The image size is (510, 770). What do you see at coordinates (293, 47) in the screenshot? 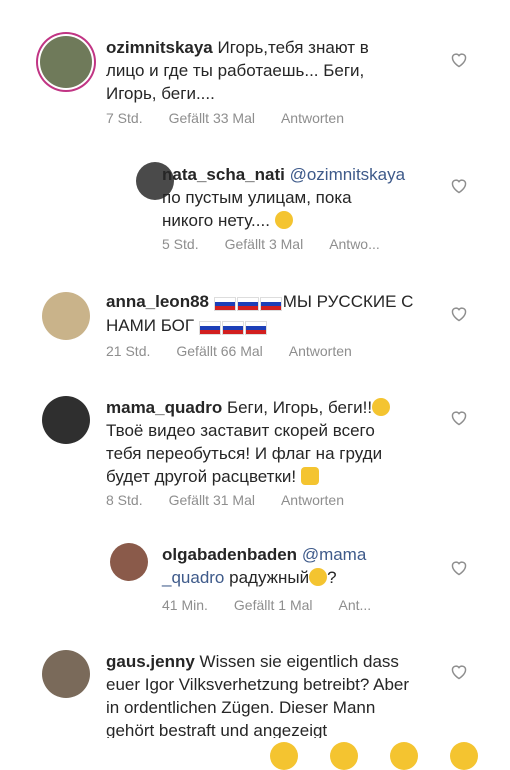
I see `comment-text: Игорь,тебя знают в` at bounding box center [293, 47].